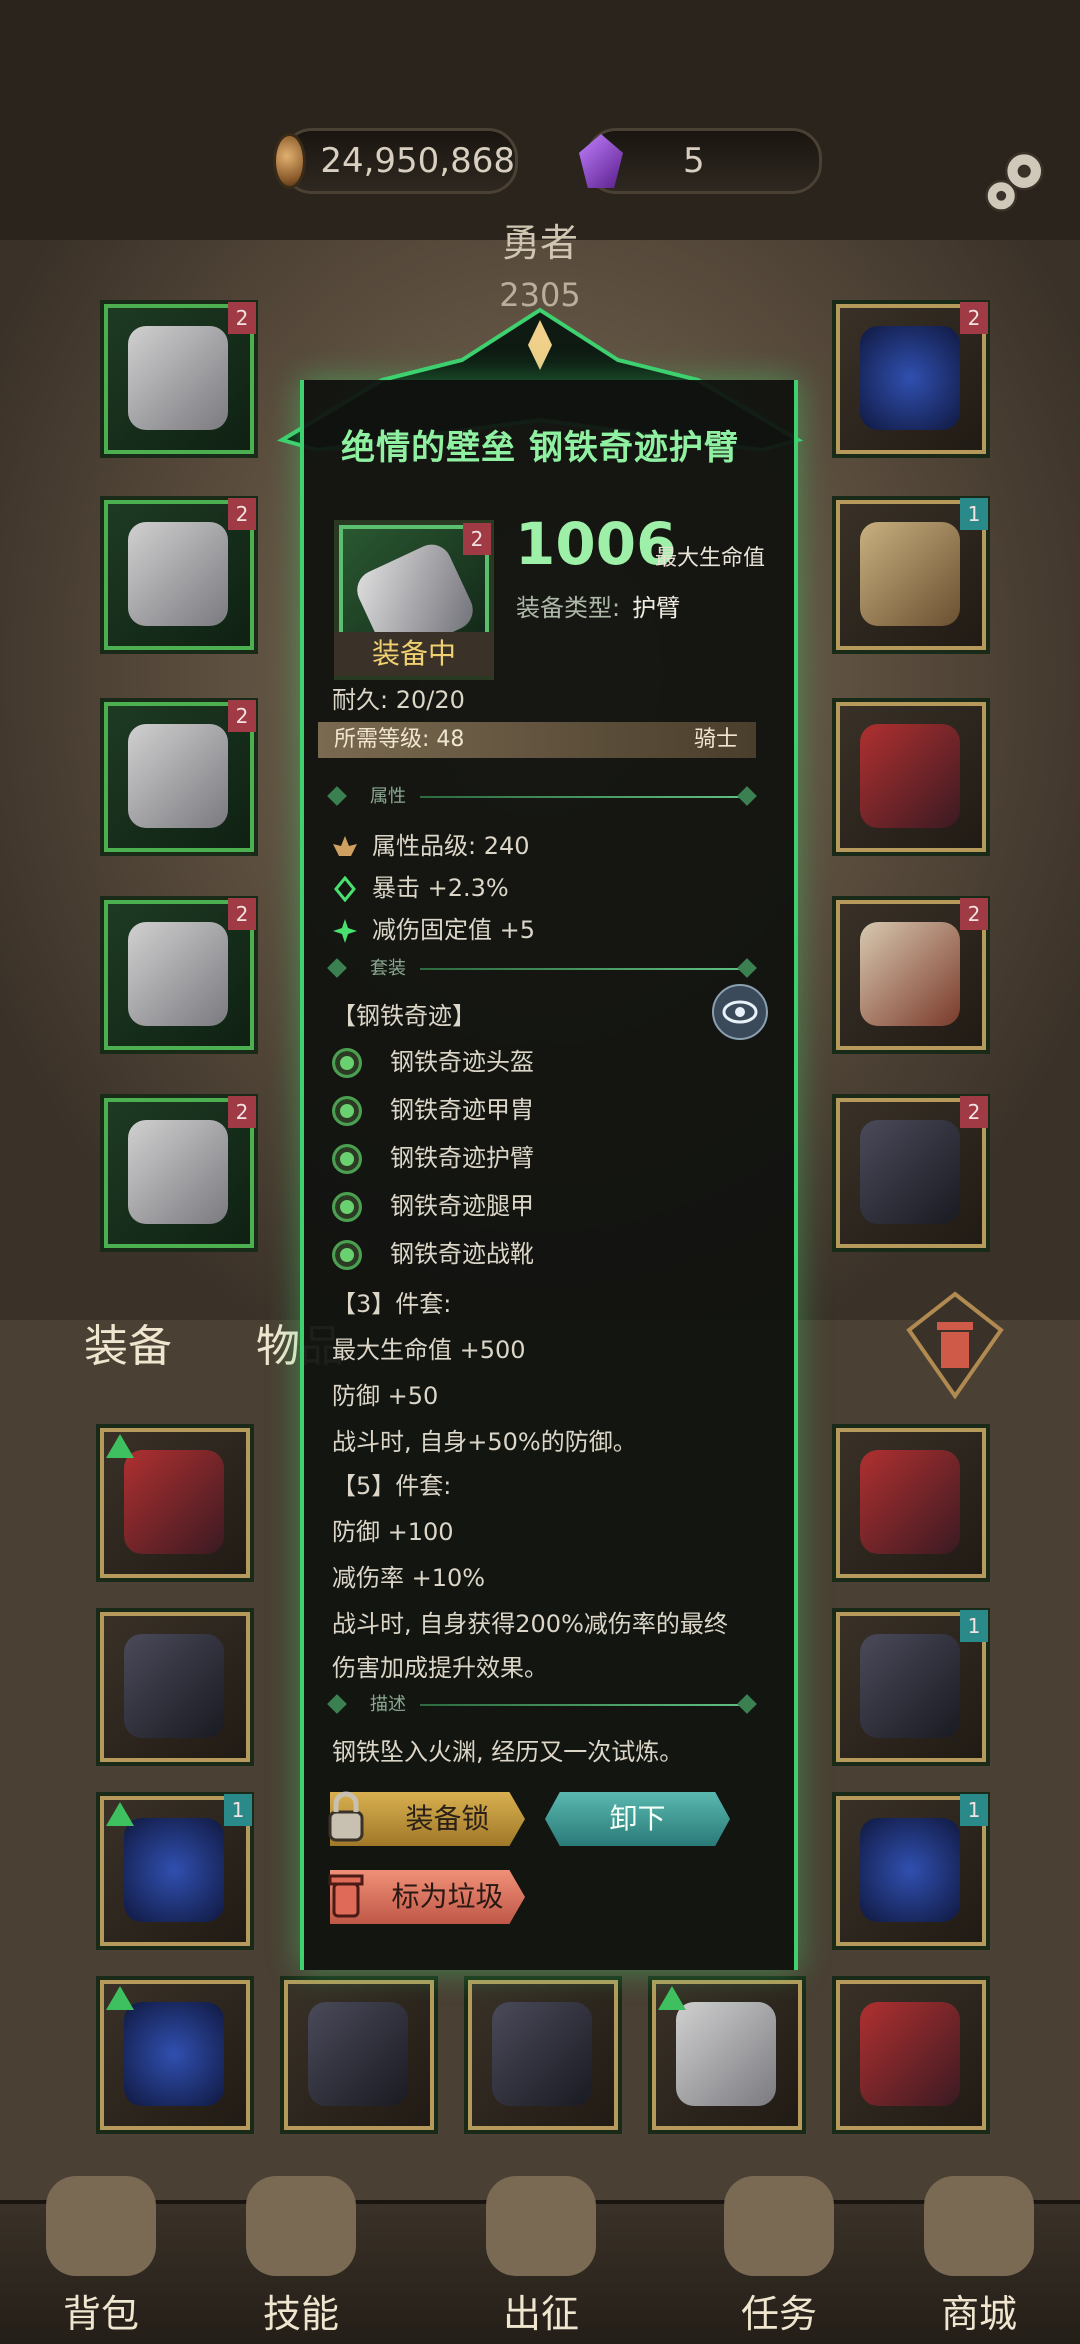 The height and width of the screenshot is (2344, 1080). I want to click on gem-counter: 5, so click(700, 161).